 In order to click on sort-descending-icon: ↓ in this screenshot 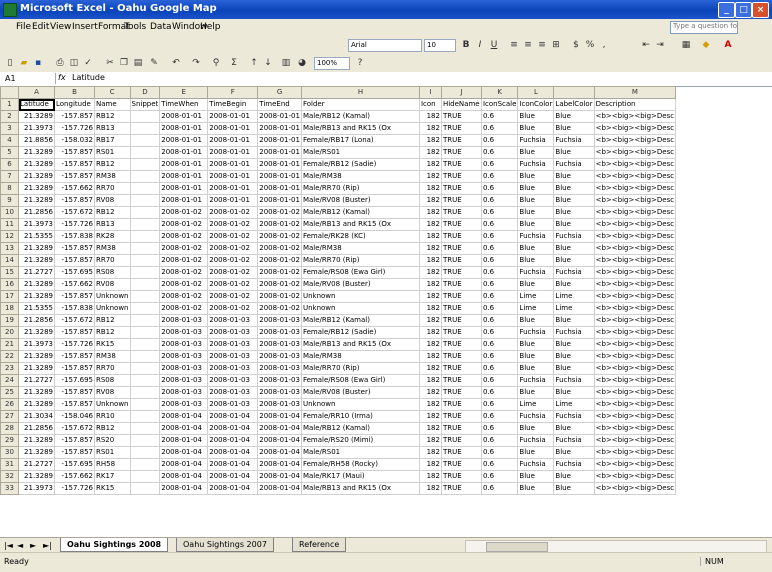, I will do `click(268, 63)`.